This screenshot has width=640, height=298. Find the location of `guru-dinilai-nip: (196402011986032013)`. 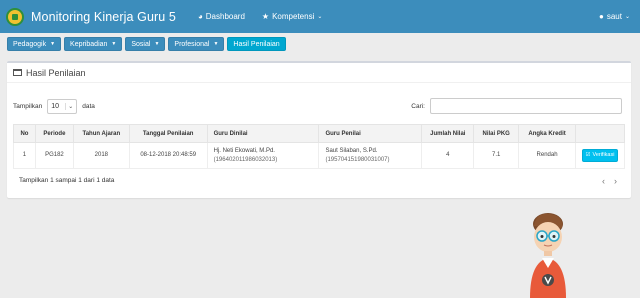

guru-dinilai-nip: (196402011986032013) is located at coordinates (245, 159).